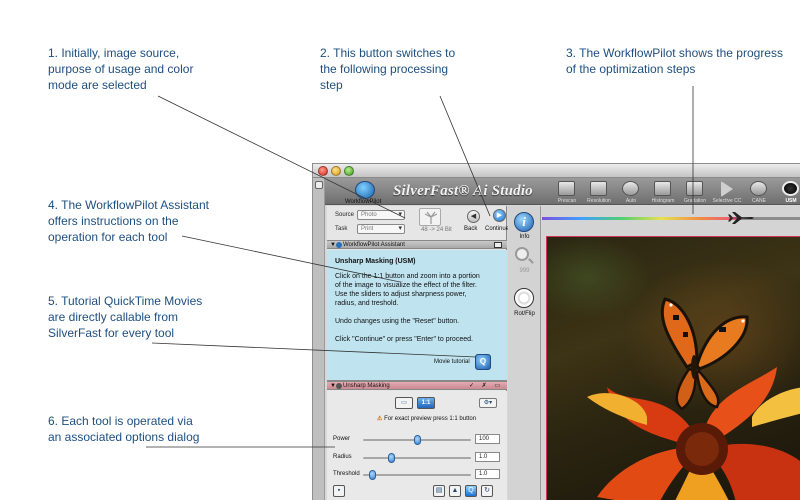 The width and height of the screenshot is (800, 500). Describe the element at coordinates (790, 188) in the screenshot. I see `usm-tool-icon` at that location.